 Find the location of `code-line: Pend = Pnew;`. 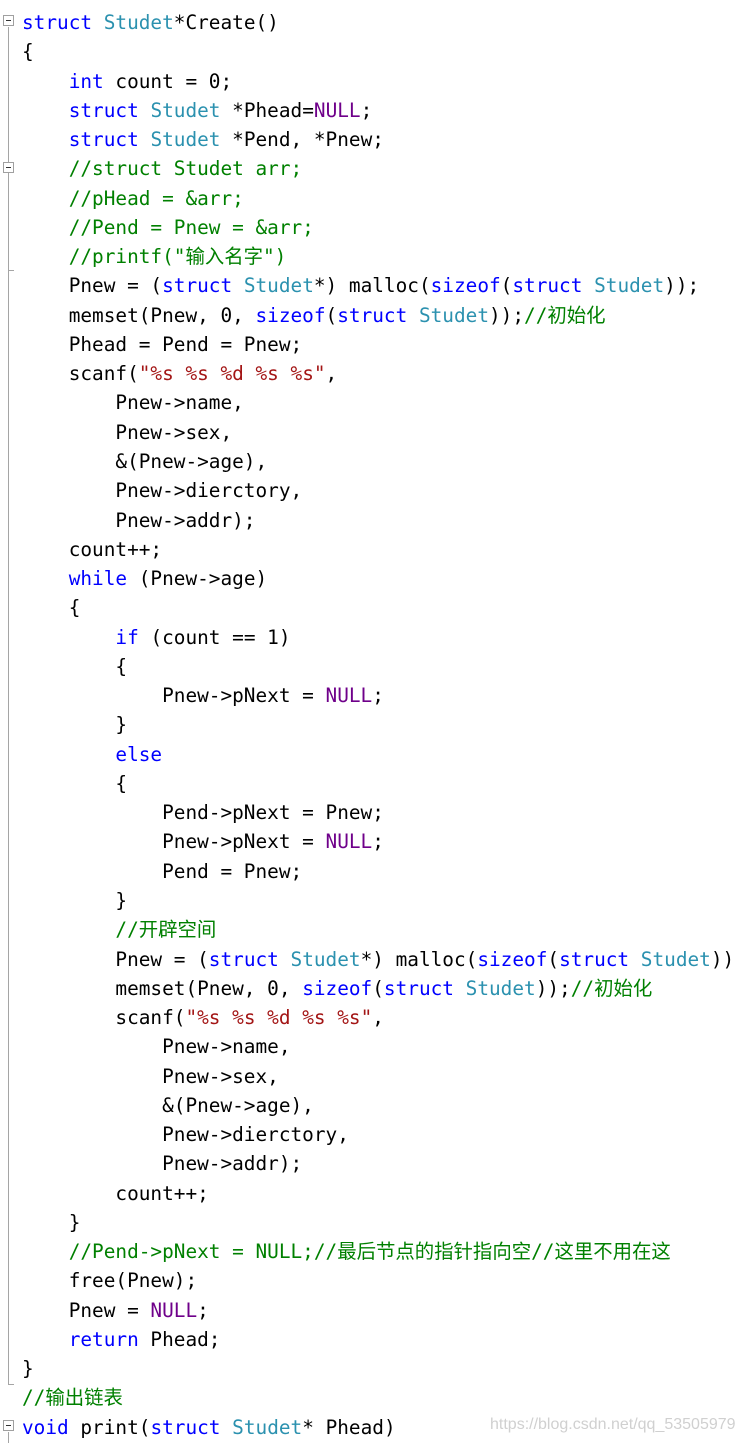

code-line: Pend = Pnew; is located at coordinates (383, 871).